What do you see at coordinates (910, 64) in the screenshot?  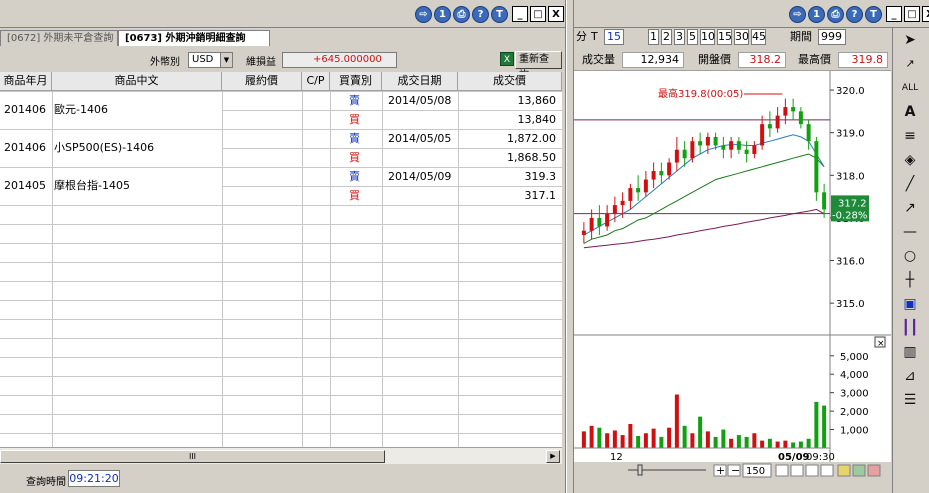 I see `point-line-icon: ↗` at bounding box center [910, 64].